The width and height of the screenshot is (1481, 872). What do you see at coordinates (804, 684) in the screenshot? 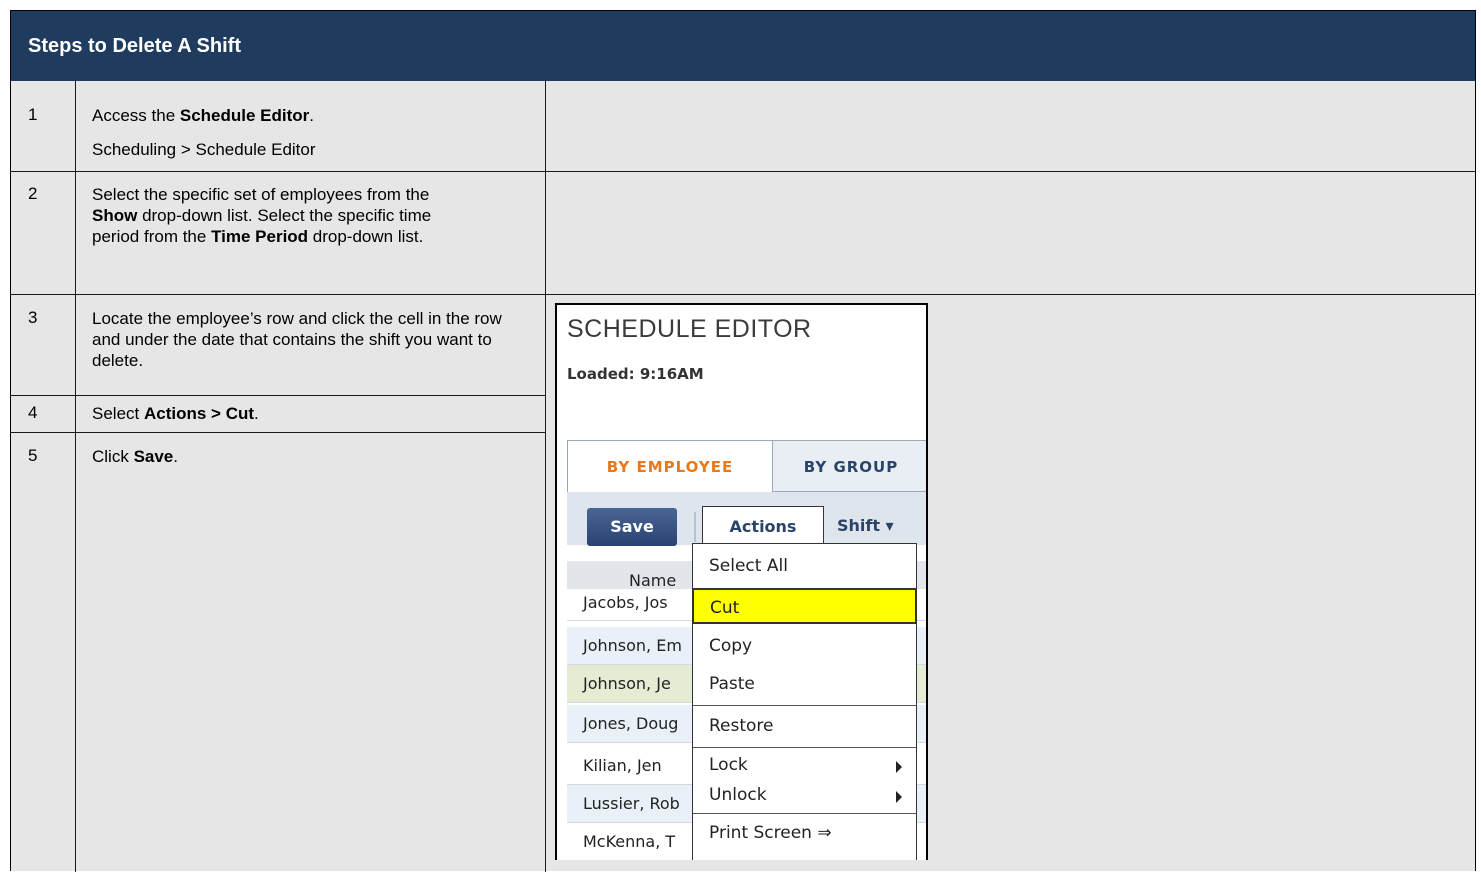
I see `menu-item-paste: Paste` at bounding box center [804, 684].